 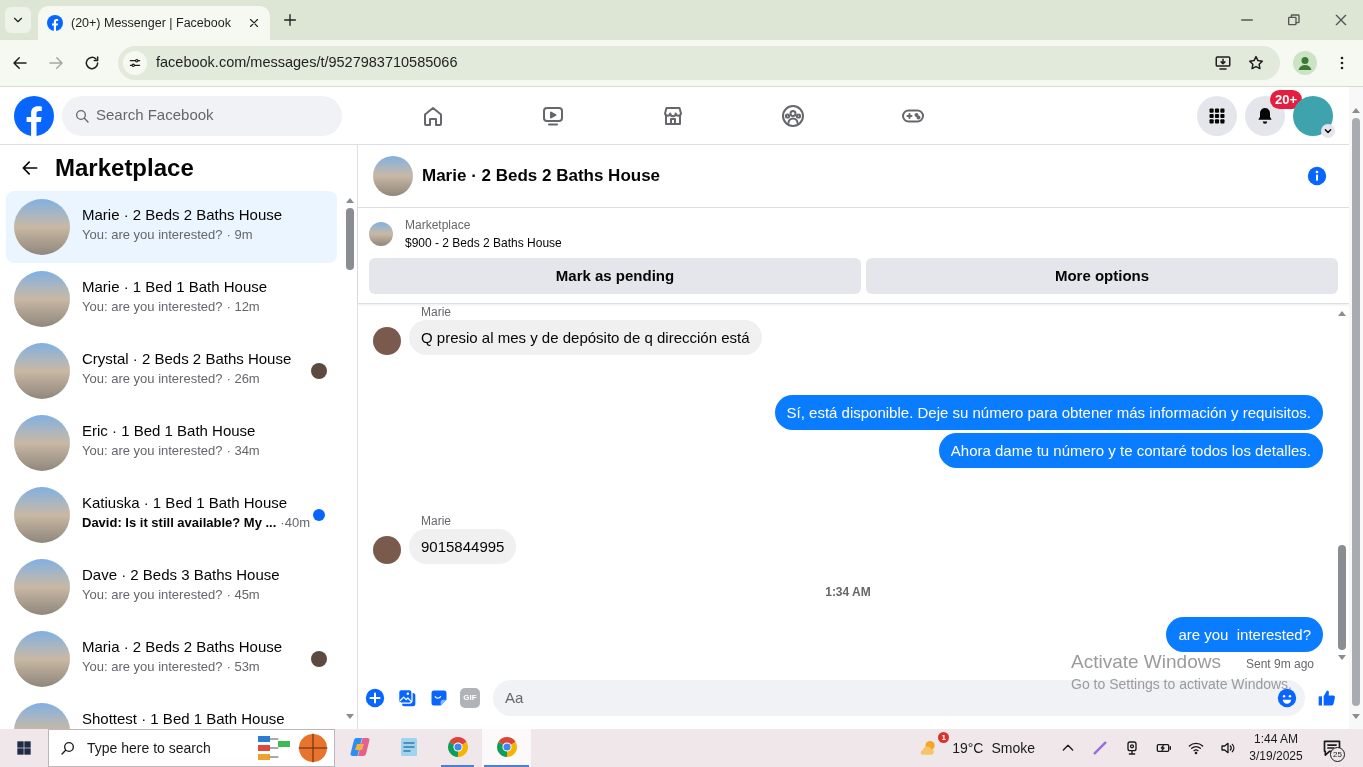 What do you see at coordinates (1317, 176) in the screenshot?
I see `info-icon` at bounding box center [1317, 176].